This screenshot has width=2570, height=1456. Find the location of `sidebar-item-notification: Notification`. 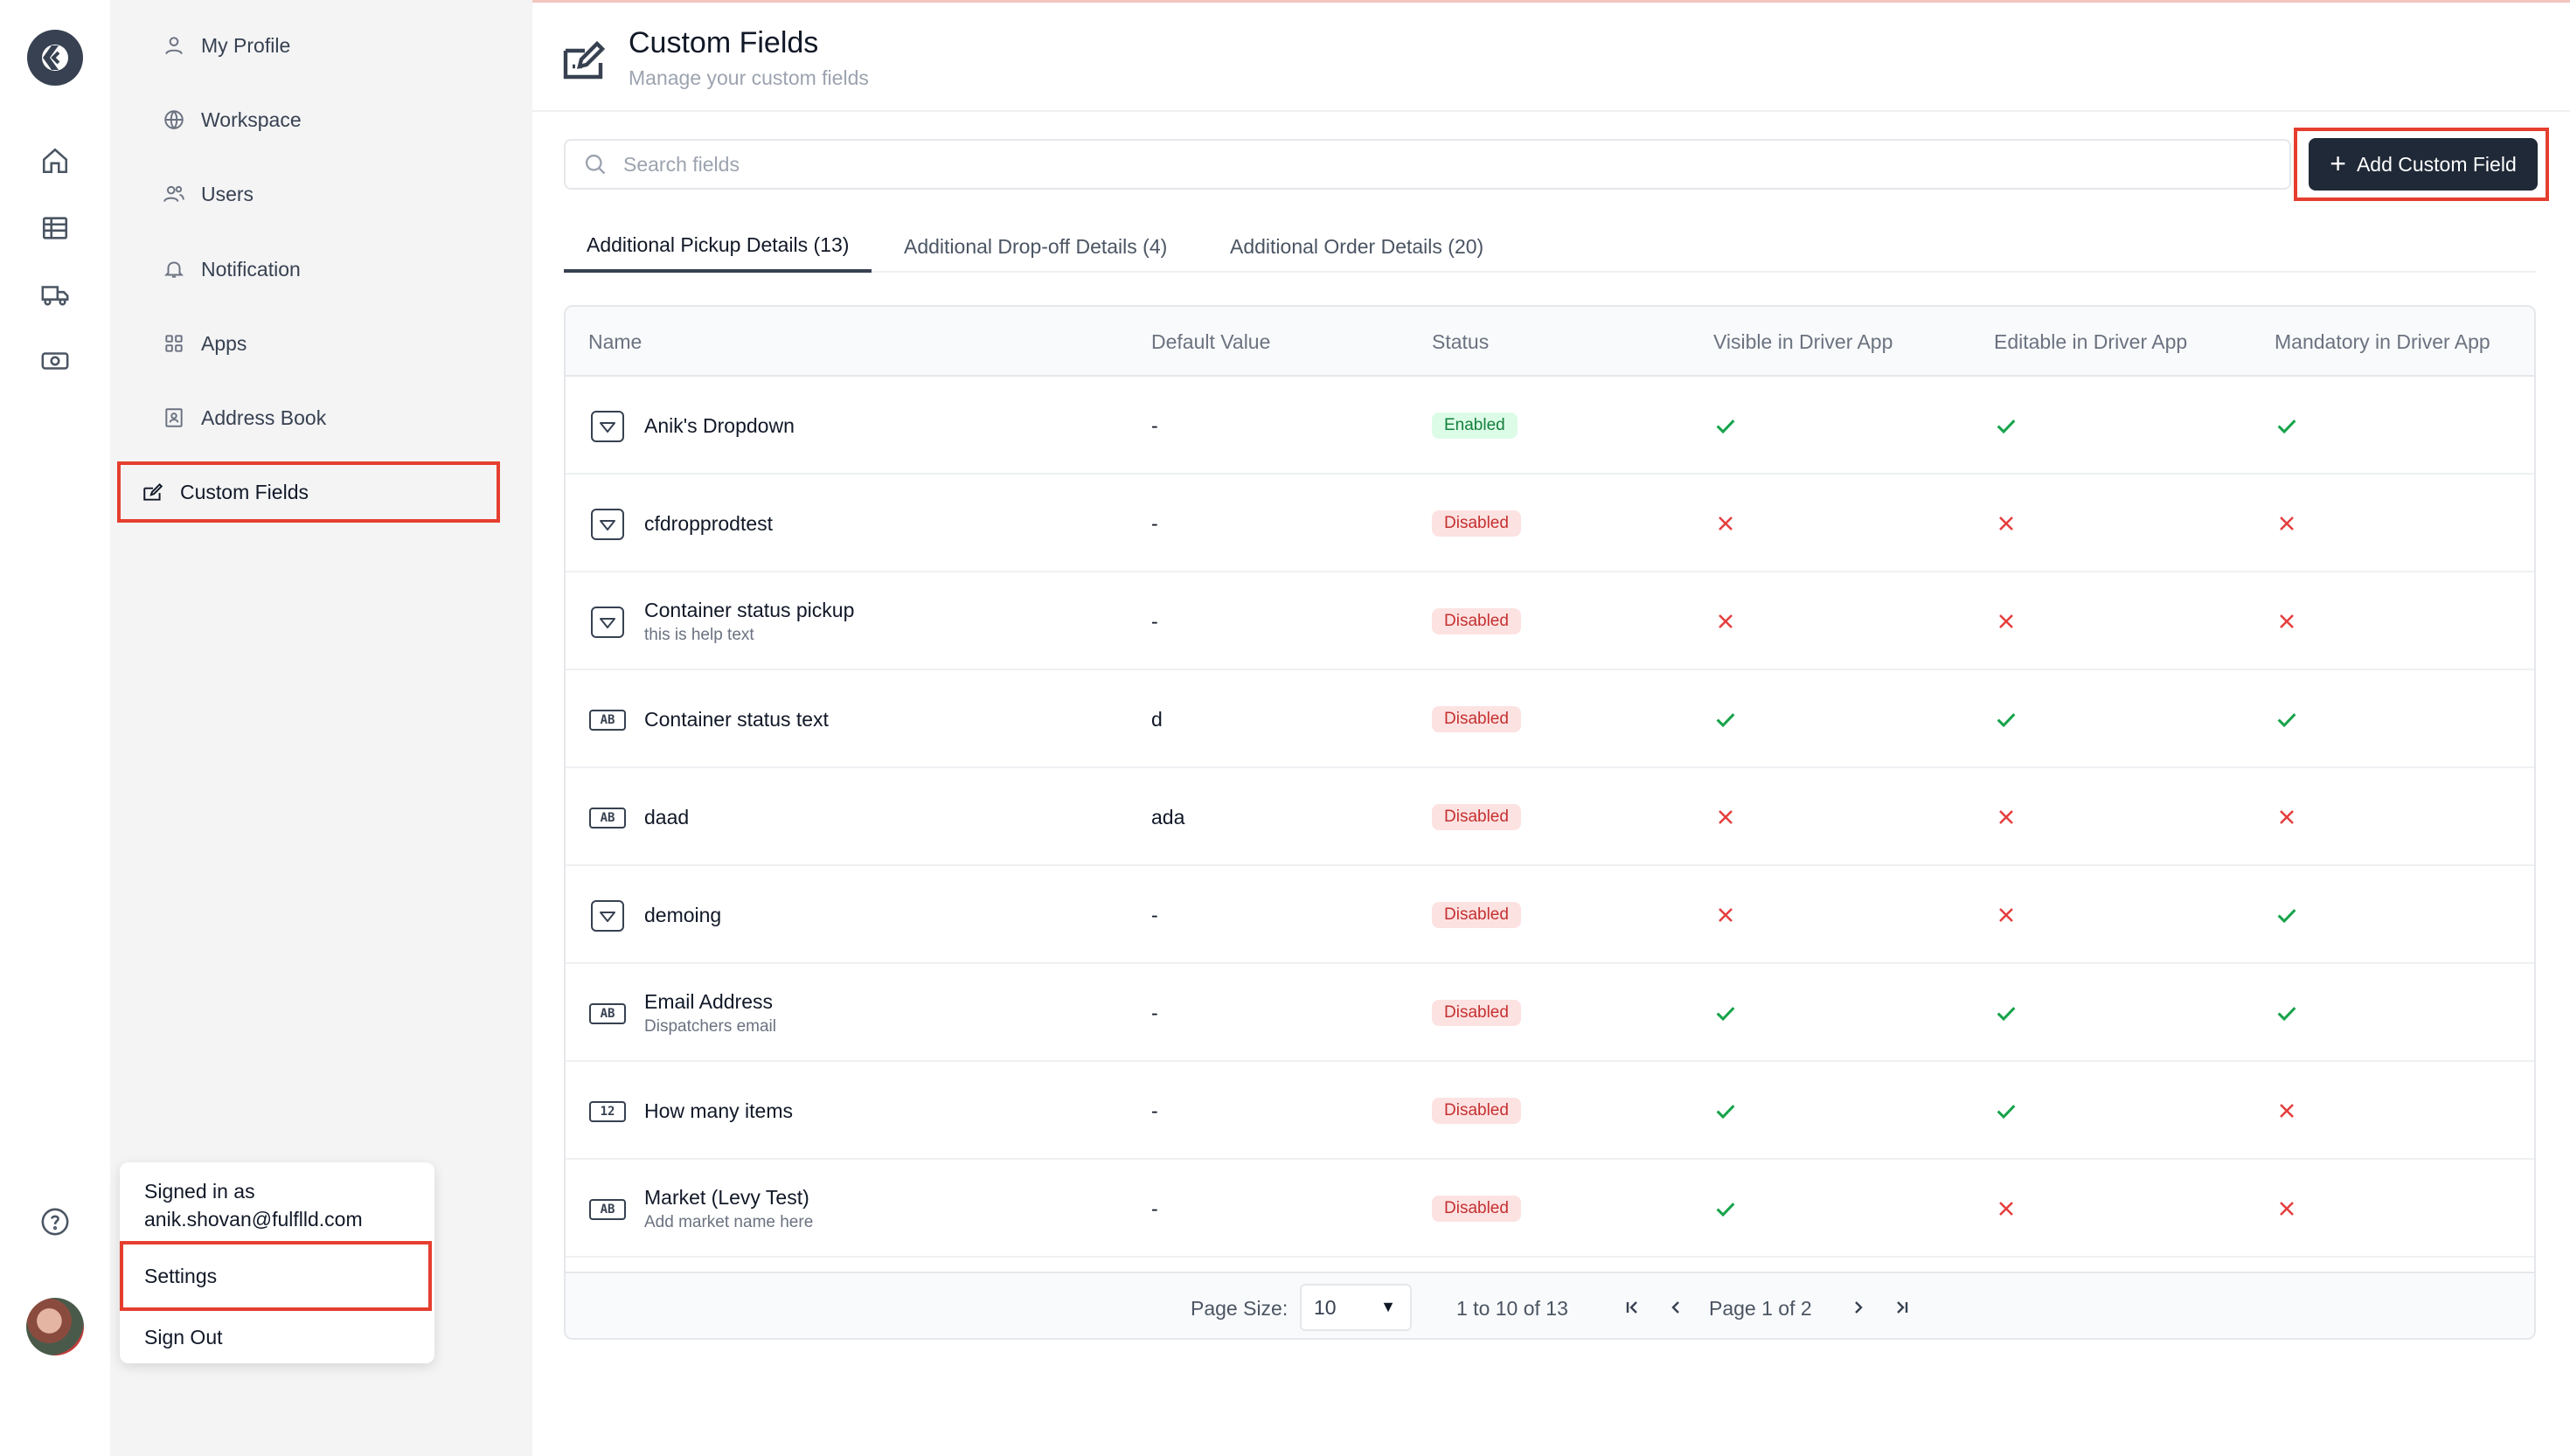

sidebar-item-notification: Notification is located at coordinates (321, 269).